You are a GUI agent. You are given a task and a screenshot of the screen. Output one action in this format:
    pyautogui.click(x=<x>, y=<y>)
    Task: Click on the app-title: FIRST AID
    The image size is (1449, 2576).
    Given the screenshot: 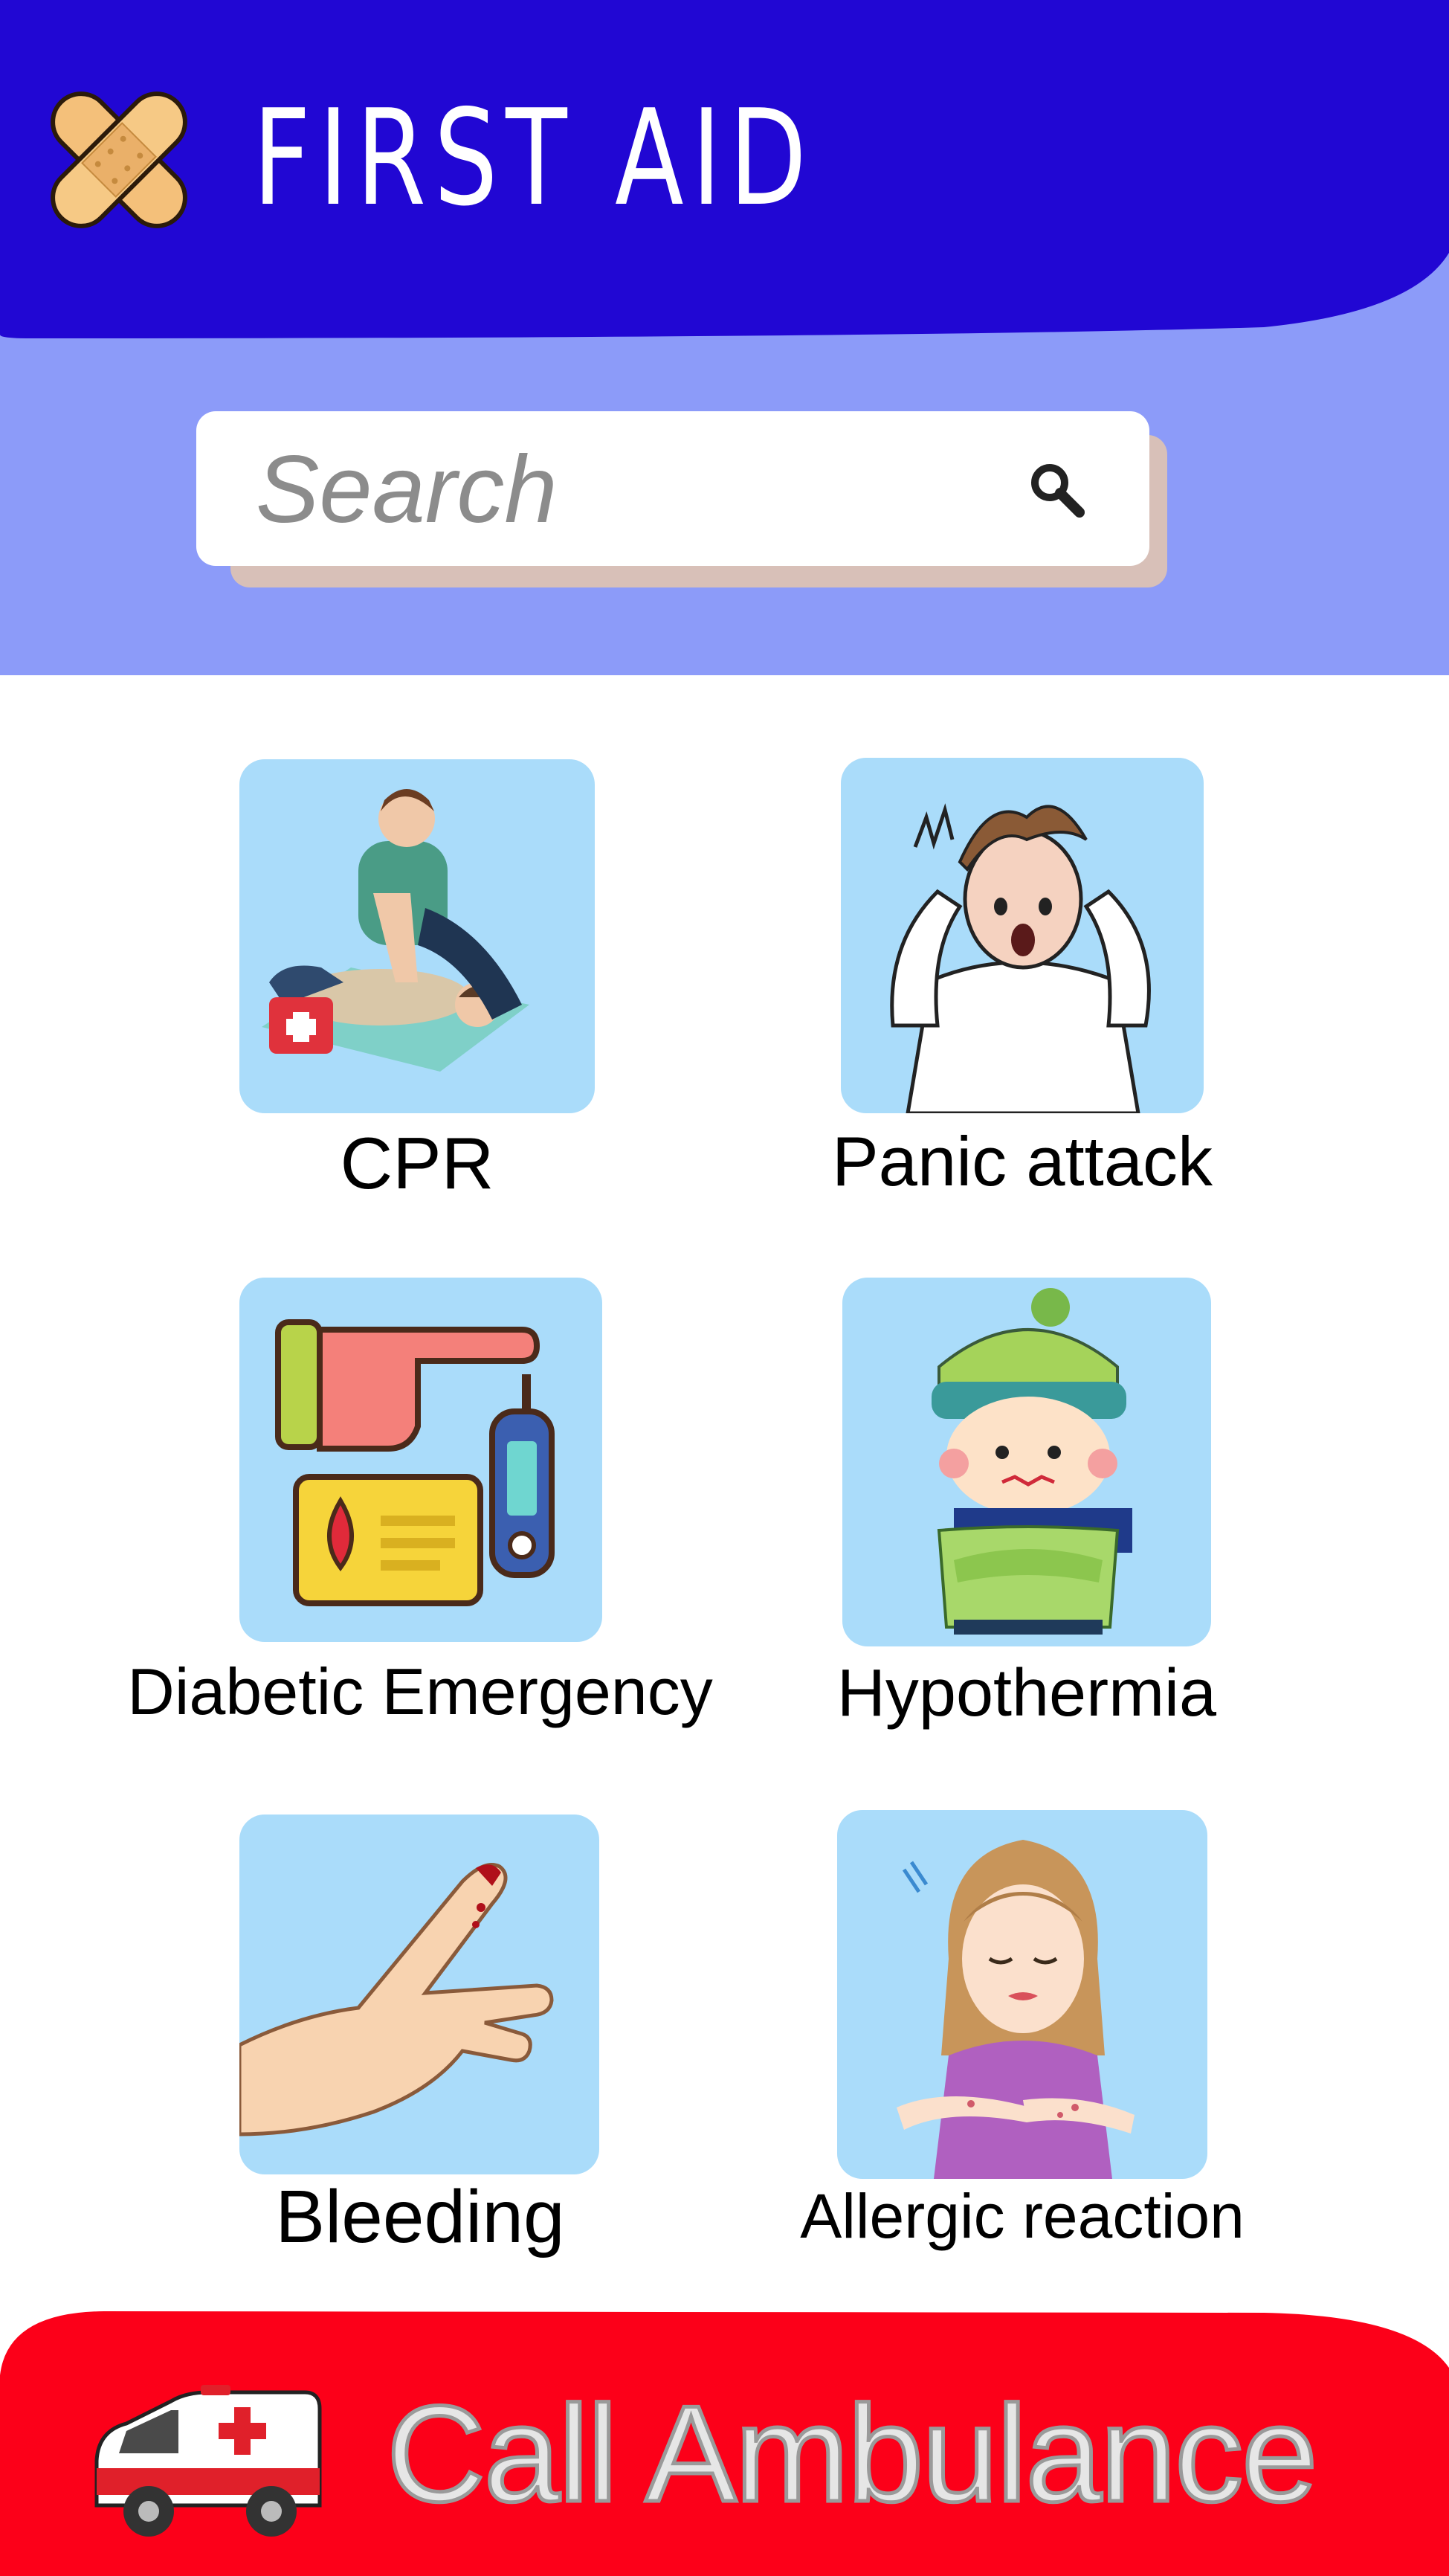 What is the action you would take?
    pyautogui.click(x=534, y=158)
    